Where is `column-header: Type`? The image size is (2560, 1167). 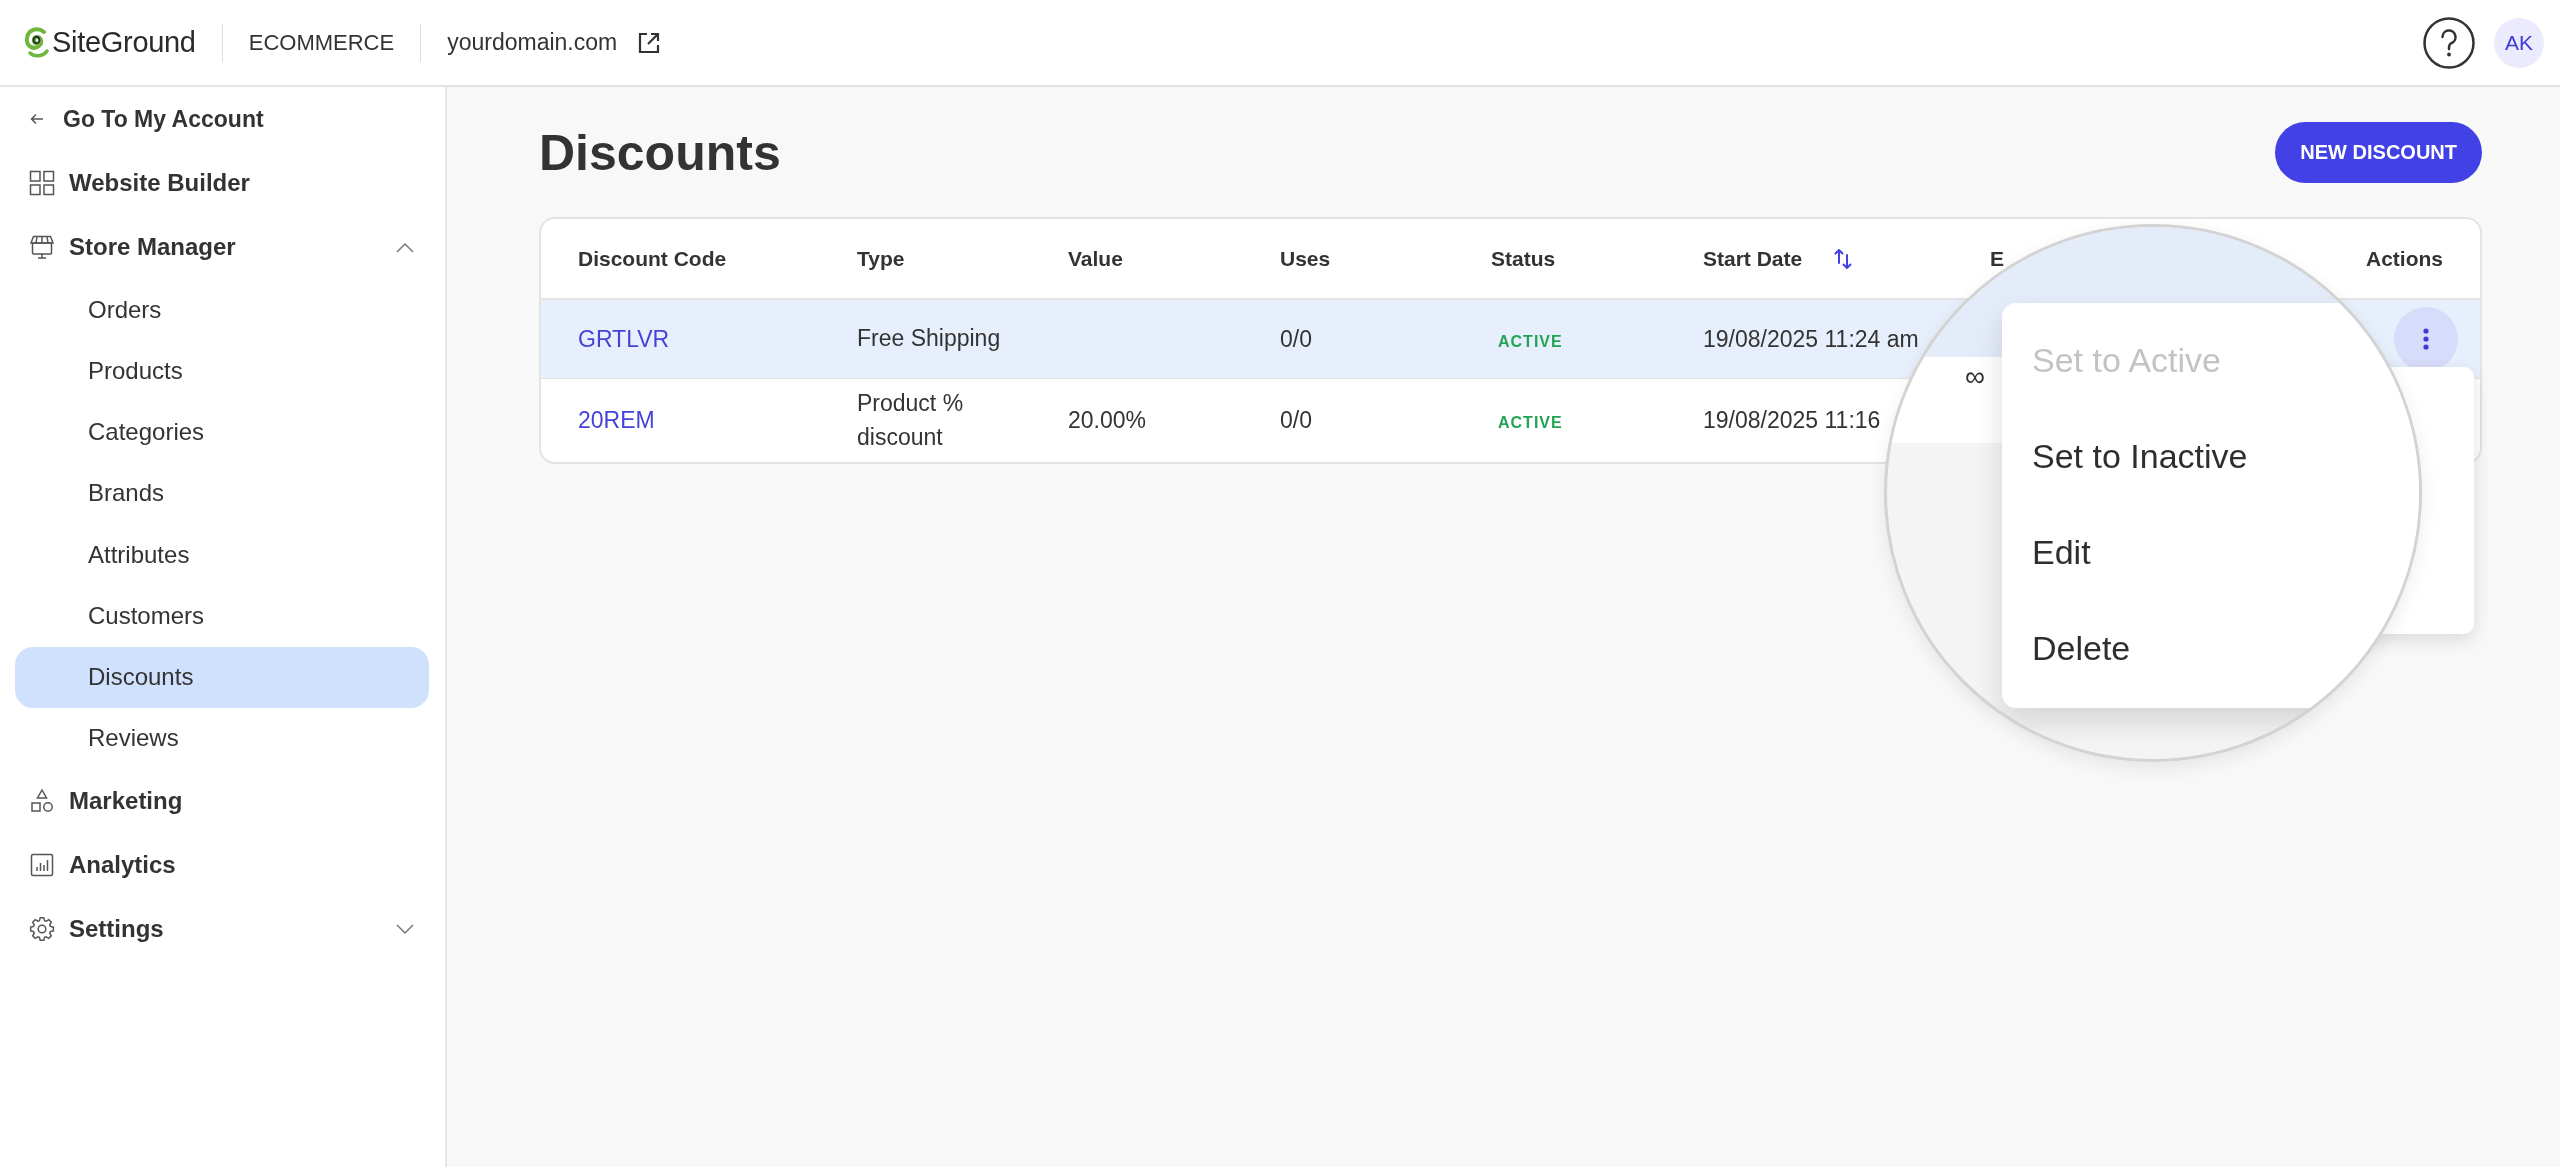 column-header: Type is located at coordinates (881, 258).